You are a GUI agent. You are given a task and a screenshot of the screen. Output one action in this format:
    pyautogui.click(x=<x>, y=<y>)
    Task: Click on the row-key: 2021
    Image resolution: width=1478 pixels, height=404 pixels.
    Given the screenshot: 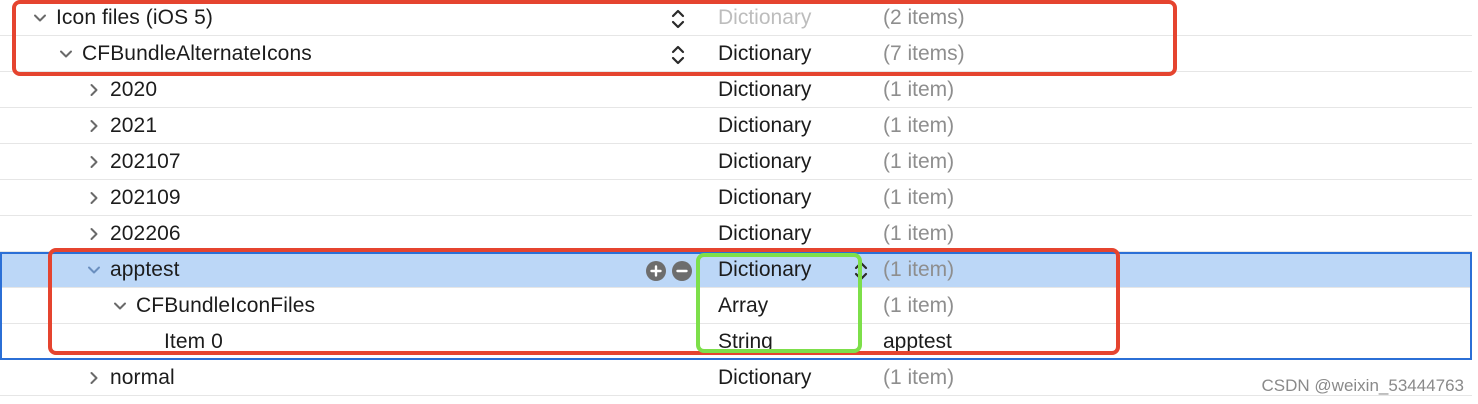 What is the action you would take?
    pyautogui.click(x=134, y=125)
    